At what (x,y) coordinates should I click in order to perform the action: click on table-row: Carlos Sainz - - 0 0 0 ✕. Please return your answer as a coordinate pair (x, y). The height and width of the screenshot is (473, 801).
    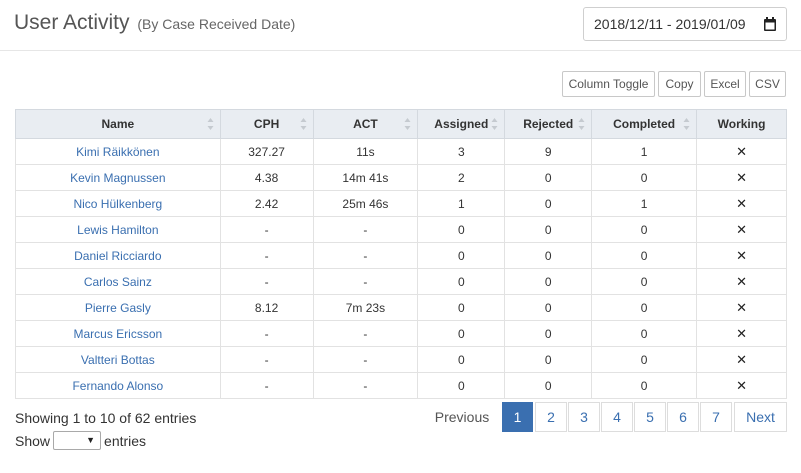
    Looking at the image, I should click on (401, 281).